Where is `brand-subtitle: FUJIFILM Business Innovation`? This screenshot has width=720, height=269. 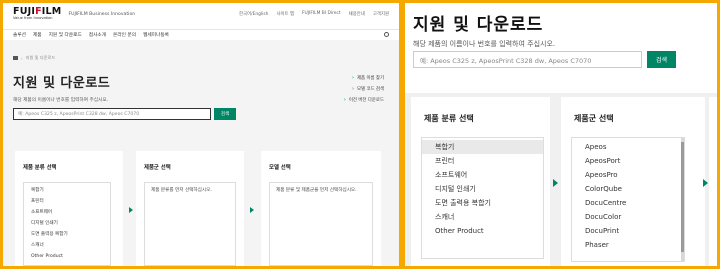
brand-subtitle: FUJIFILM Business Innovation is located at coordinates (102, 14).